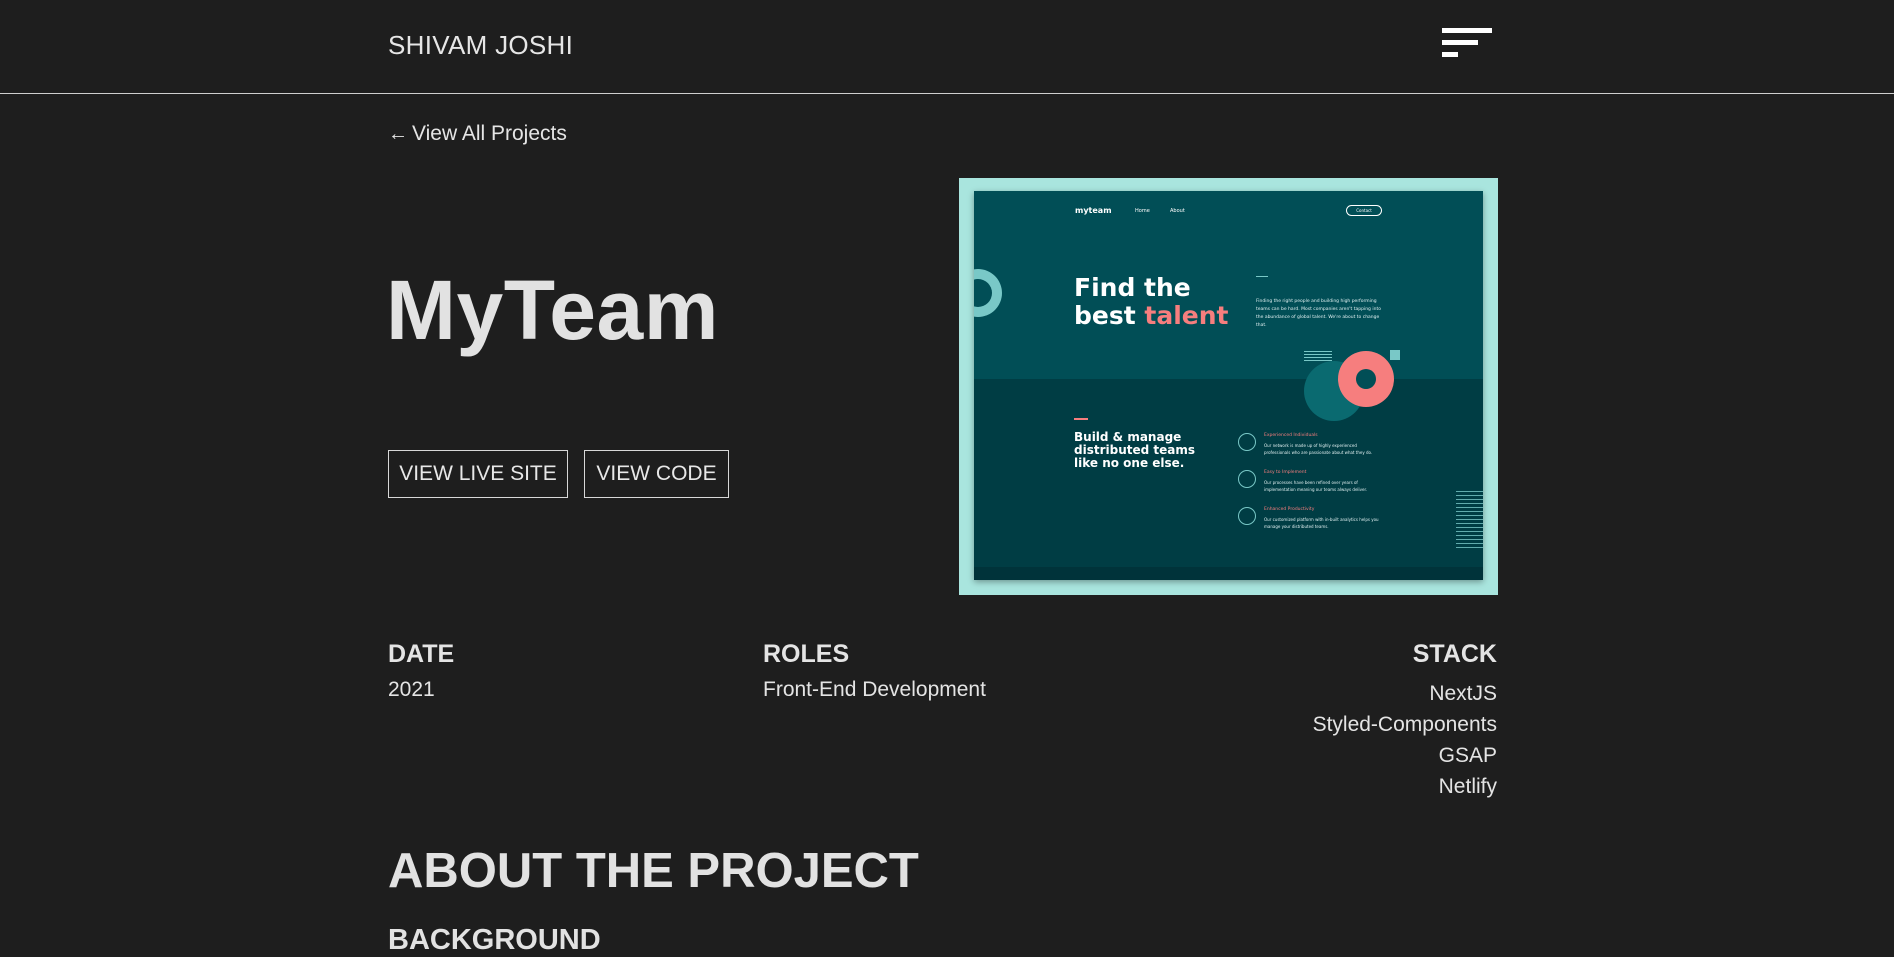  Describe the element at coordinates (1247, 442) in the screenshot. I see `people-icon` at that location.